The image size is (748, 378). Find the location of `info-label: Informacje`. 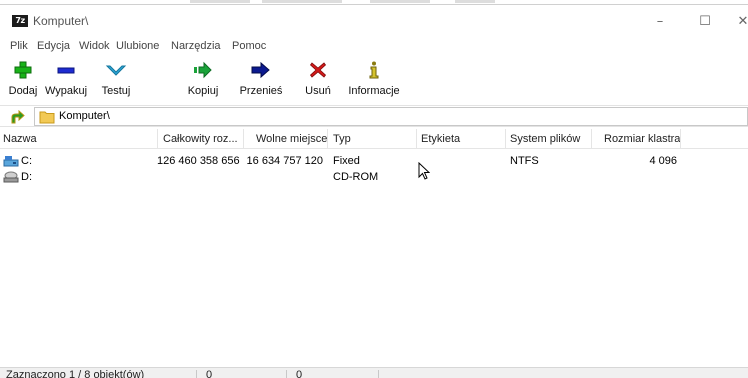

info-label: Informacje is located at coordinates (374, 91).